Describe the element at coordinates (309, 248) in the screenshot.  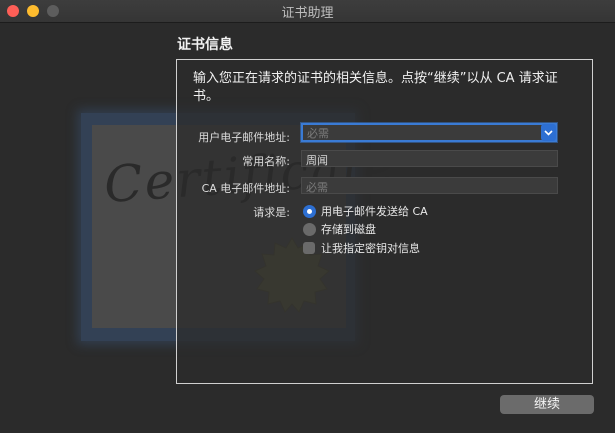
I see `checkbox-icon` at that location.